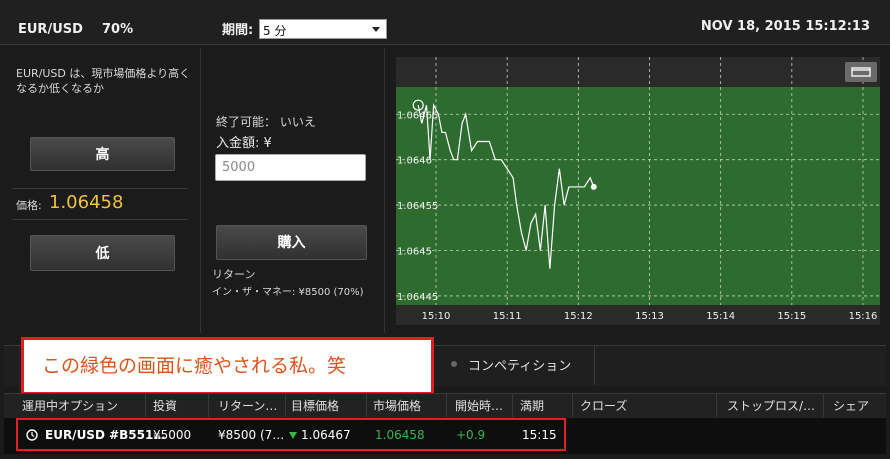 The image size is (890, 459). What do you see at coordinates (397, 405) in the screenshot?
I see `column-header: 市場価格` at bounding box center [397, 405].